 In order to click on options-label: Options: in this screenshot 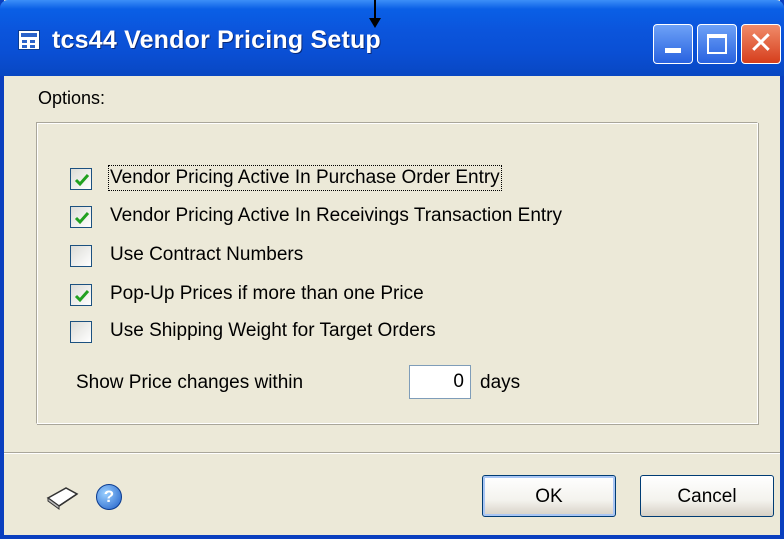, I will do `click(72, 98)`.